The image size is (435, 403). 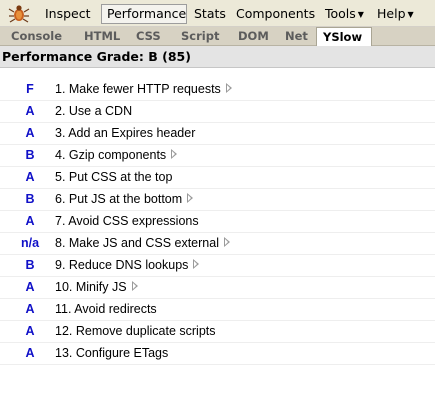 I want to click on rule-row: B 9. Reduce DNS lookups, so click(x=217, y=266).